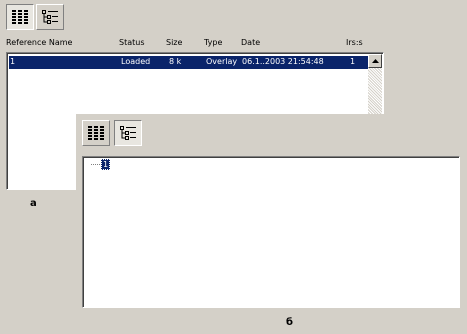  Describe the element at coordinates (106, 164) in the screenshot. I see `tree-node: 1` at that location.